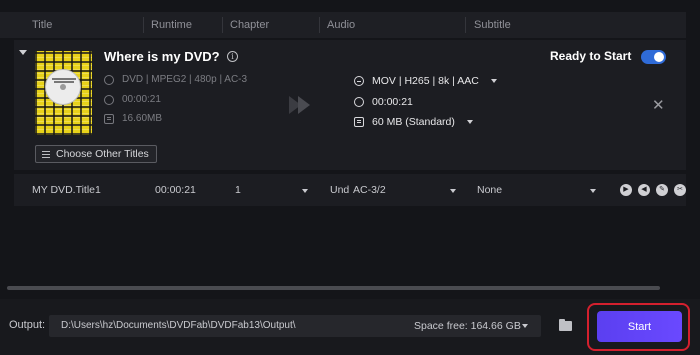  Describe the element at coordinates (162, 56) in the screenshot. I see `title-name: Where is my DVD?` at that location.